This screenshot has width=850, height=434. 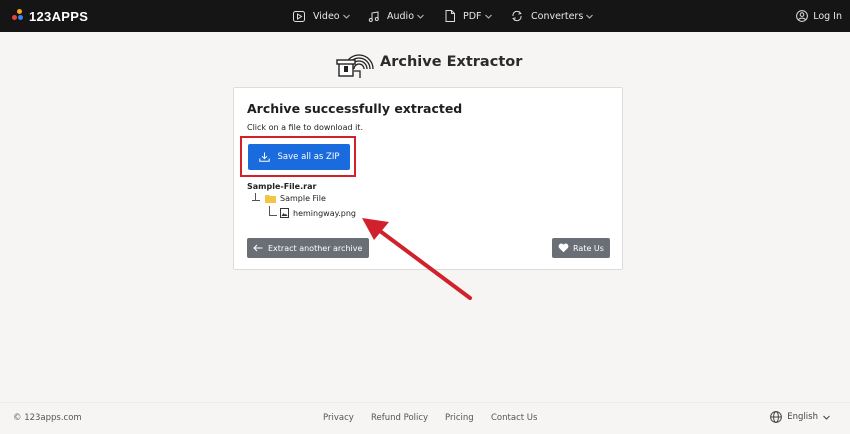 What do you see at coordinates (282, 186) in the screenshot?
I see `archive-root-name: Sample-File.rar` at bounding box center [282, 186].